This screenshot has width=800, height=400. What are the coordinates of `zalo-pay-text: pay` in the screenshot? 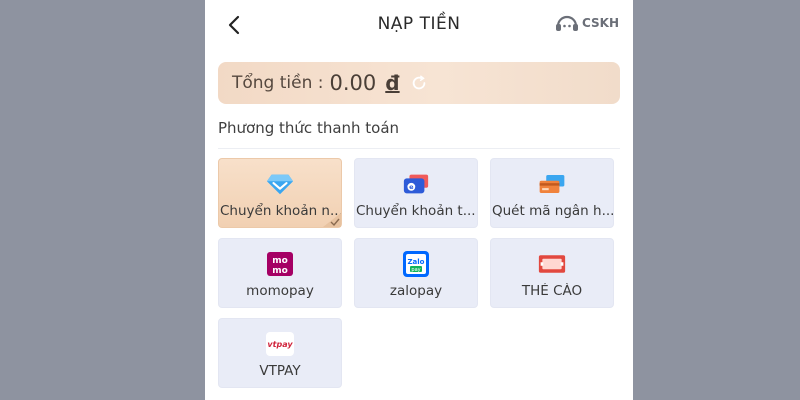 It's located at (415, 270).